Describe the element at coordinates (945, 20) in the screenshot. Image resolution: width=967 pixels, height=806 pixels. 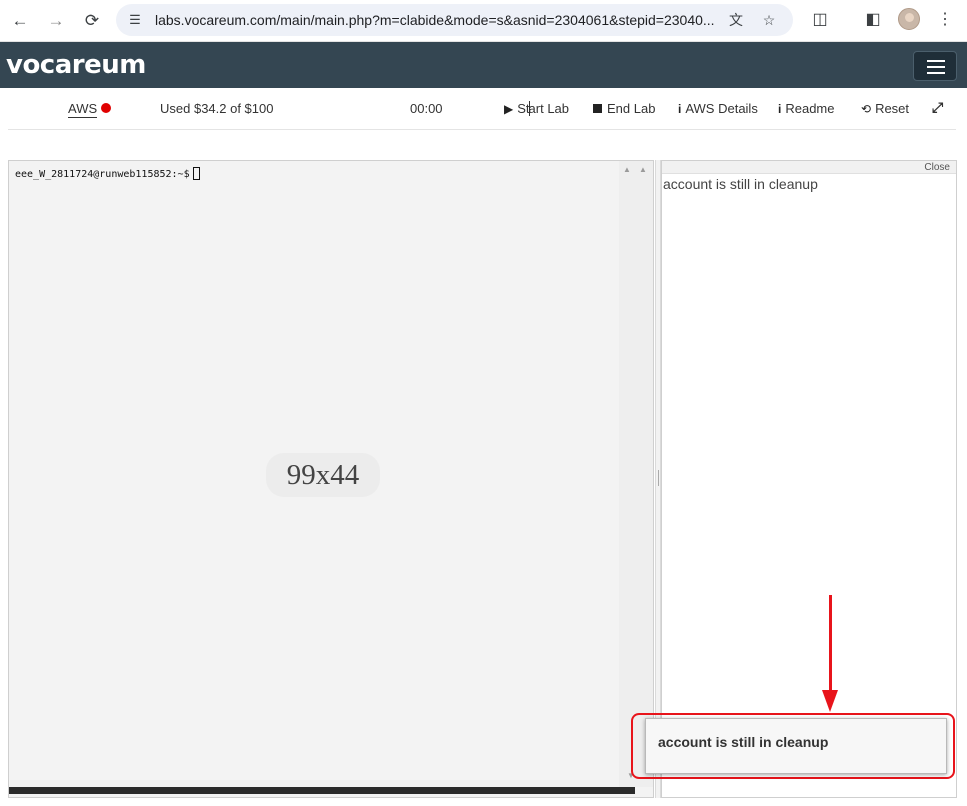
I see `menu-dots-icon: ⋮` at that location.